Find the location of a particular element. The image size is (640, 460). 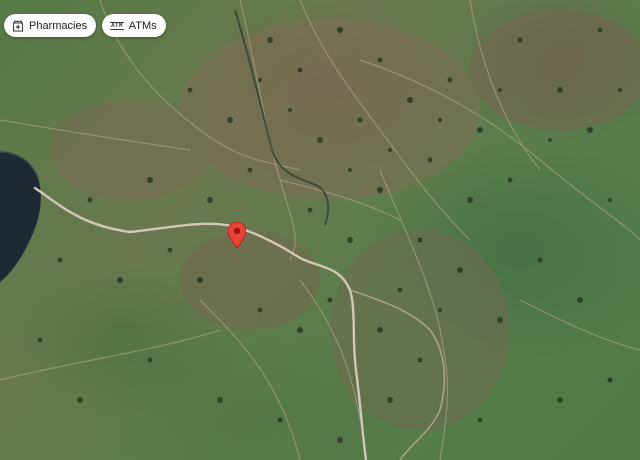

filter-chips: Pharmacies ATM ATMs is located at coordinates (85, 25).